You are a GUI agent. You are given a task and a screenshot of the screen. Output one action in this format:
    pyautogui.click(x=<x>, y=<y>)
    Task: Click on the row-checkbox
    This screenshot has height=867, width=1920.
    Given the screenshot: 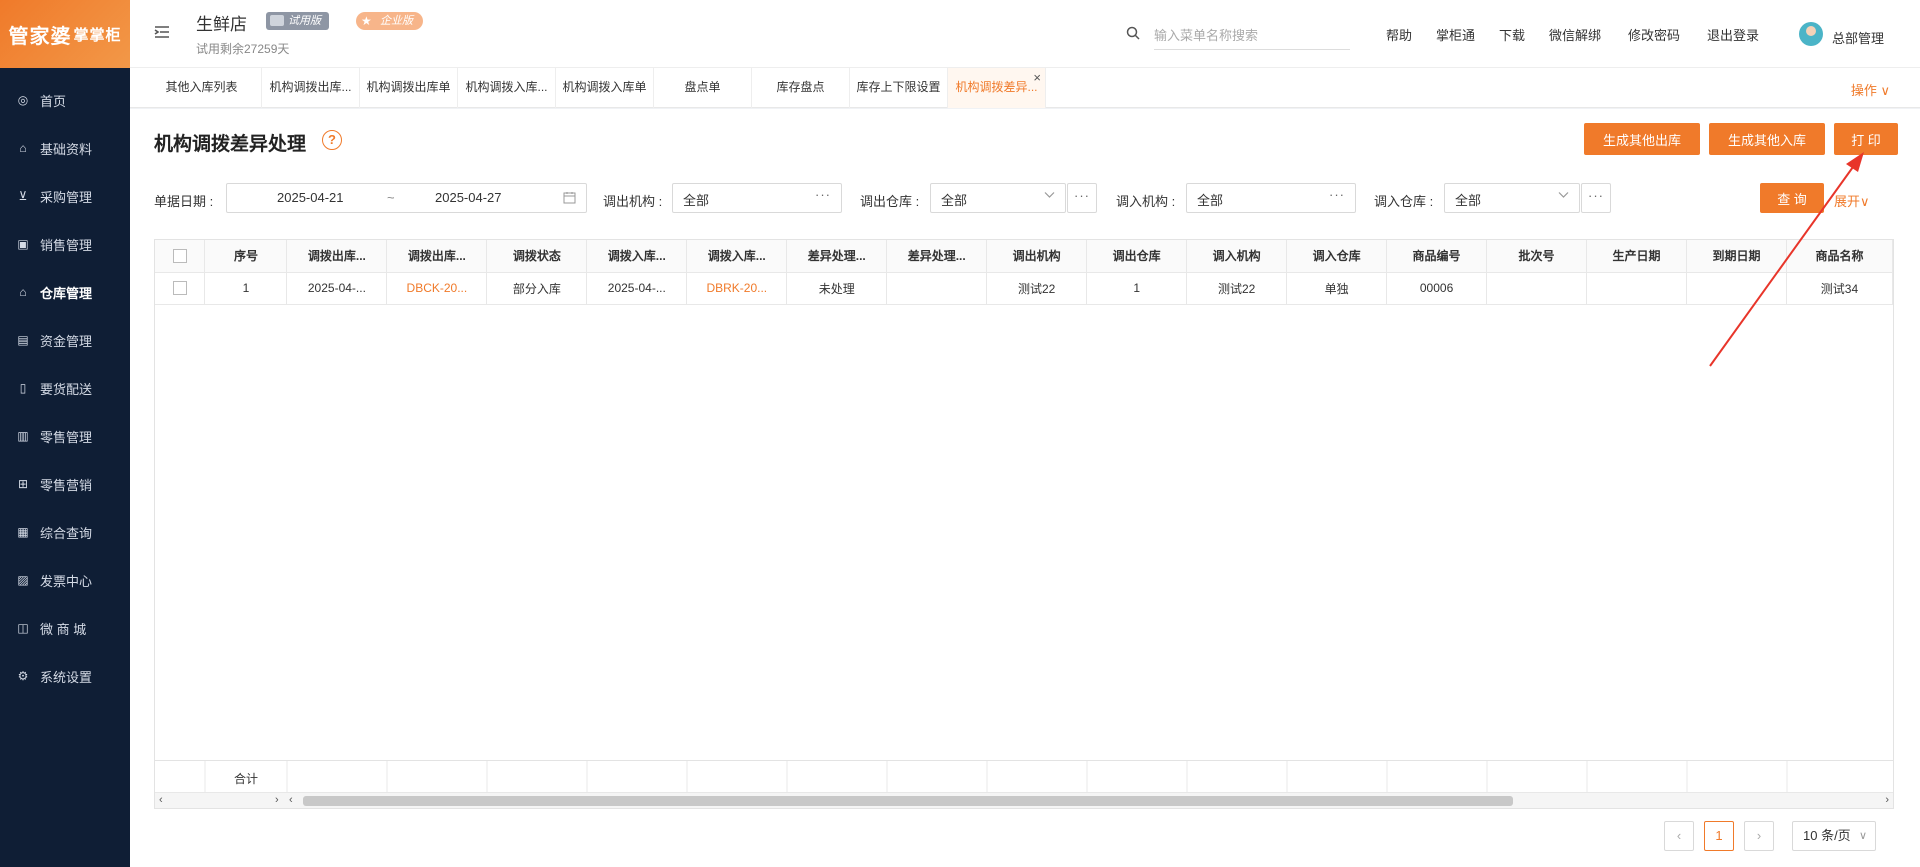 What is the action you would take?
    pyautogui.click(x=179, y=288)
    